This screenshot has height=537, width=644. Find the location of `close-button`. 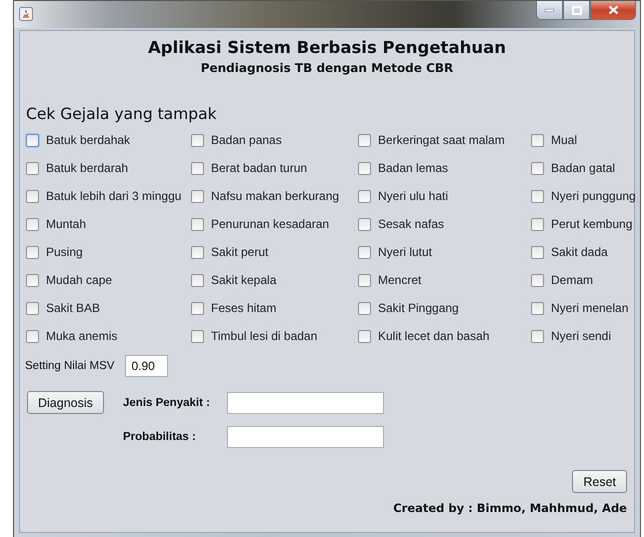

close-button is located at coordinates (613, 10).